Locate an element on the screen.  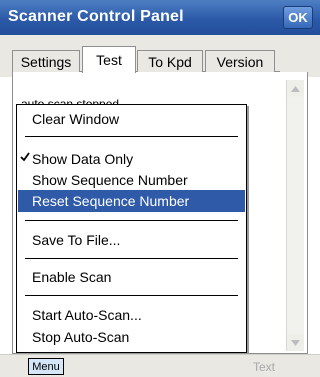
checkmark-icon is located at coordinates (25, 158).